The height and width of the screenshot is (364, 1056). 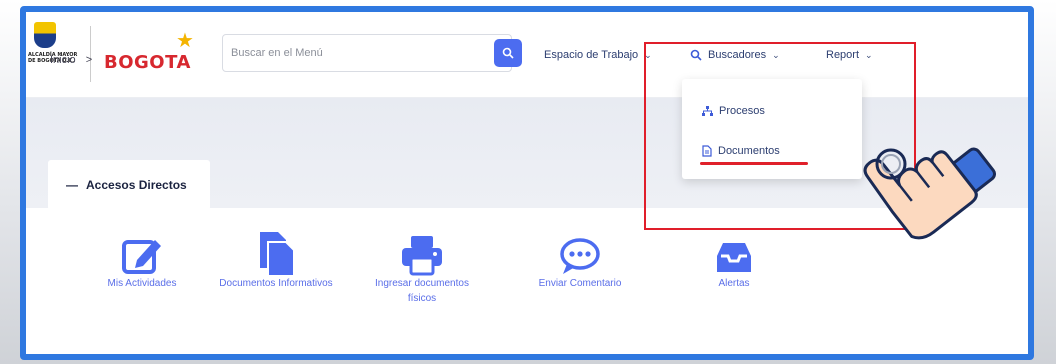 I want to click on breadcrumb-home: Inicio, so click(x=63, y=60).